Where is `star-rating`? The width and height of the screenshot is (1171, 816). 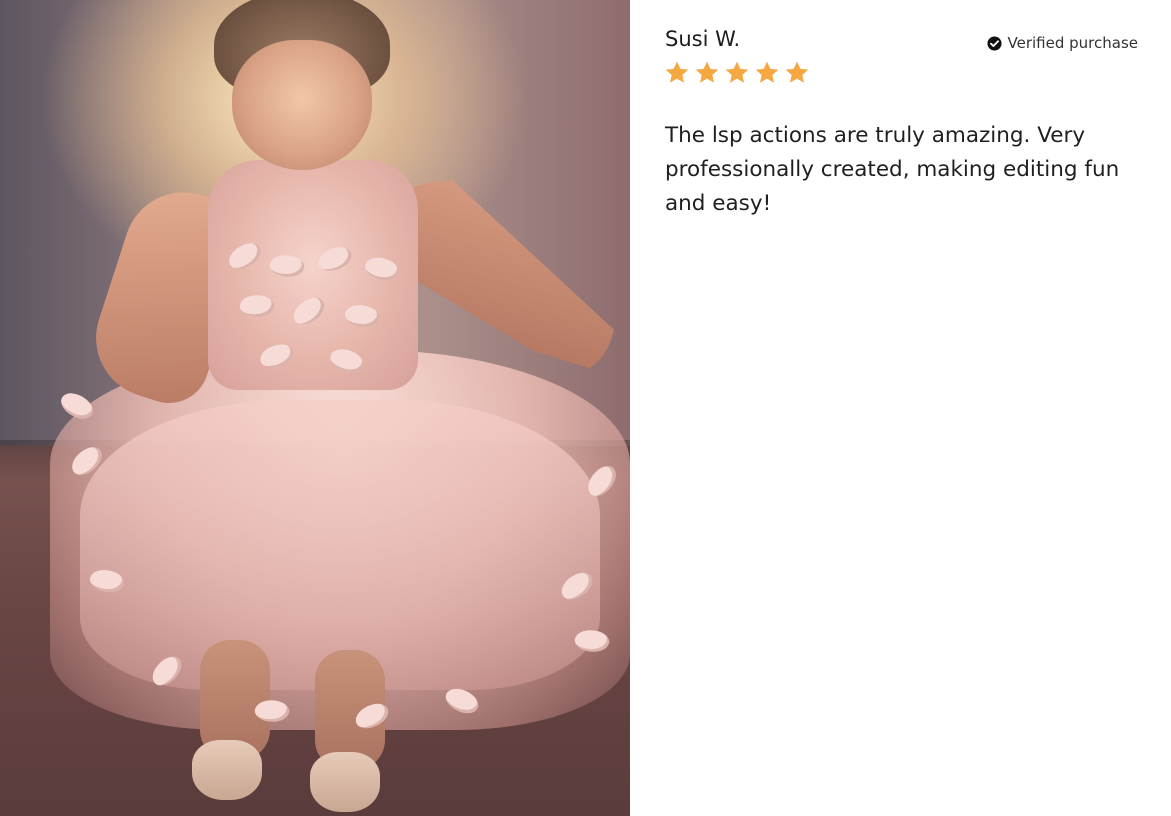 star-rating is located at coordinates (737, 73).